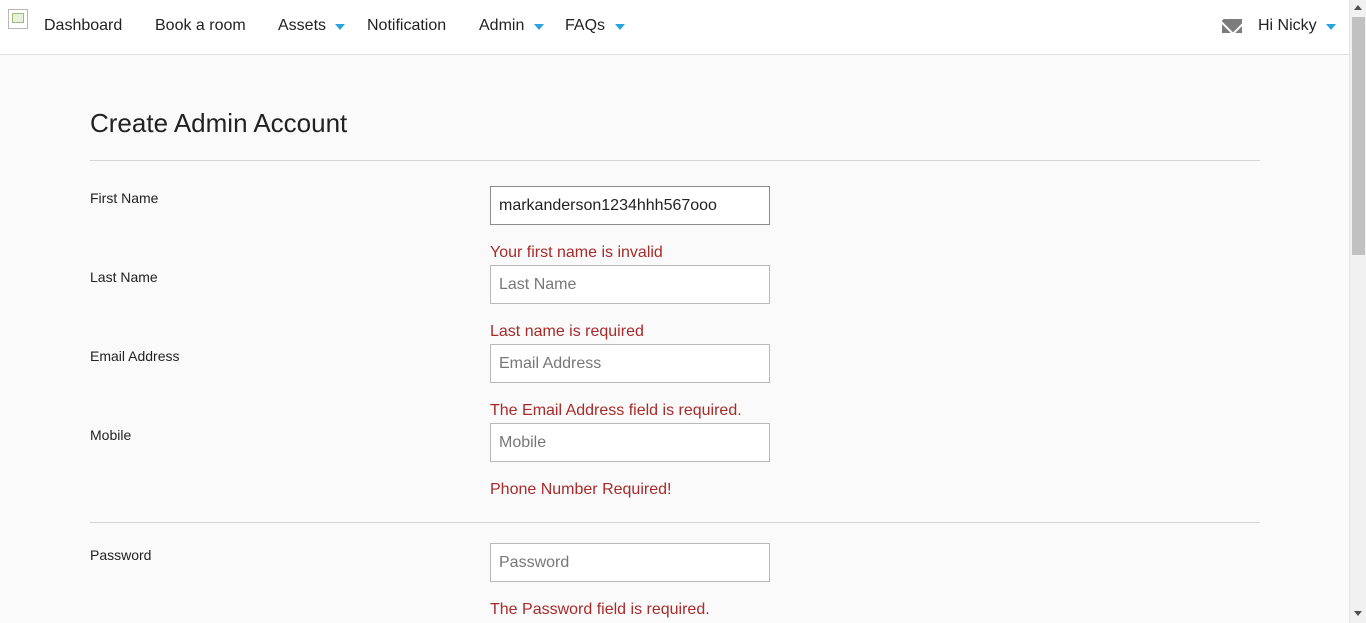  I want to click on nav-dashboard-link: Dashboard, so click(83, 26).